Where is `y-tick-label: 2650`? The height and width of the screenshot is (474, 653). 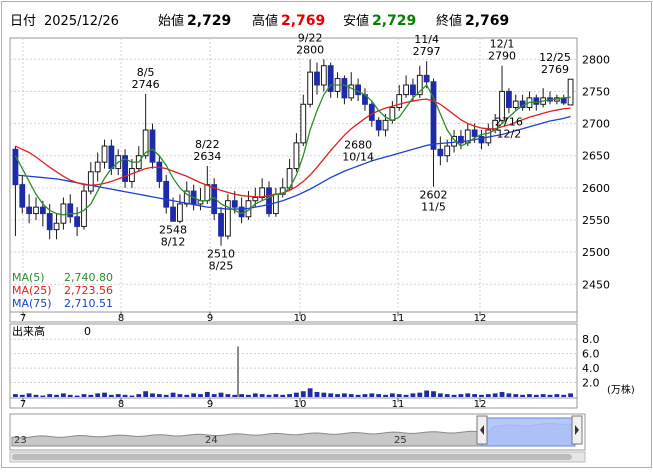 y-tick-label: 2650 is located at coordinates (596, 156).